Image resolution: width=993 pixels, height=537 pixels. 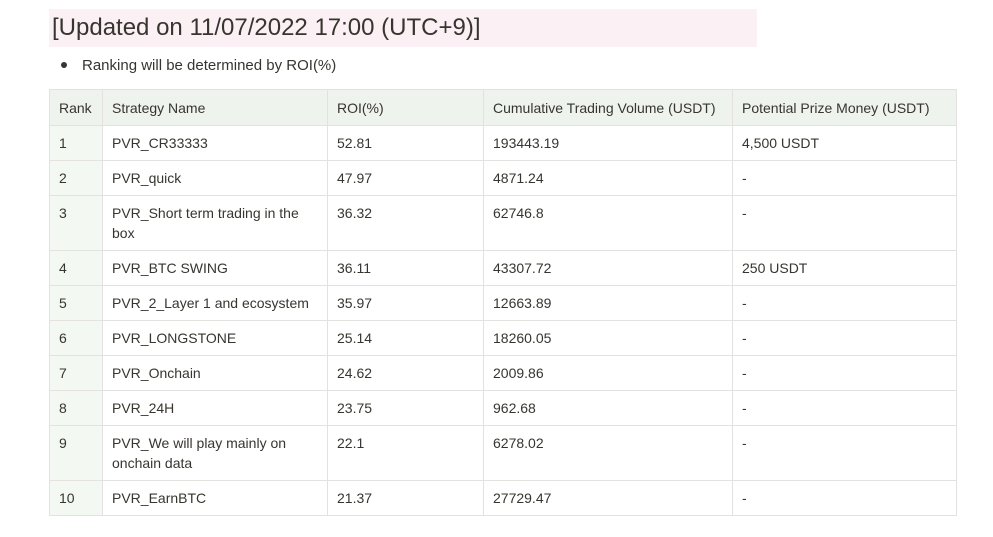 I want to click on strategy-name-cell: PVR_quick, so click(x=215, y=178).